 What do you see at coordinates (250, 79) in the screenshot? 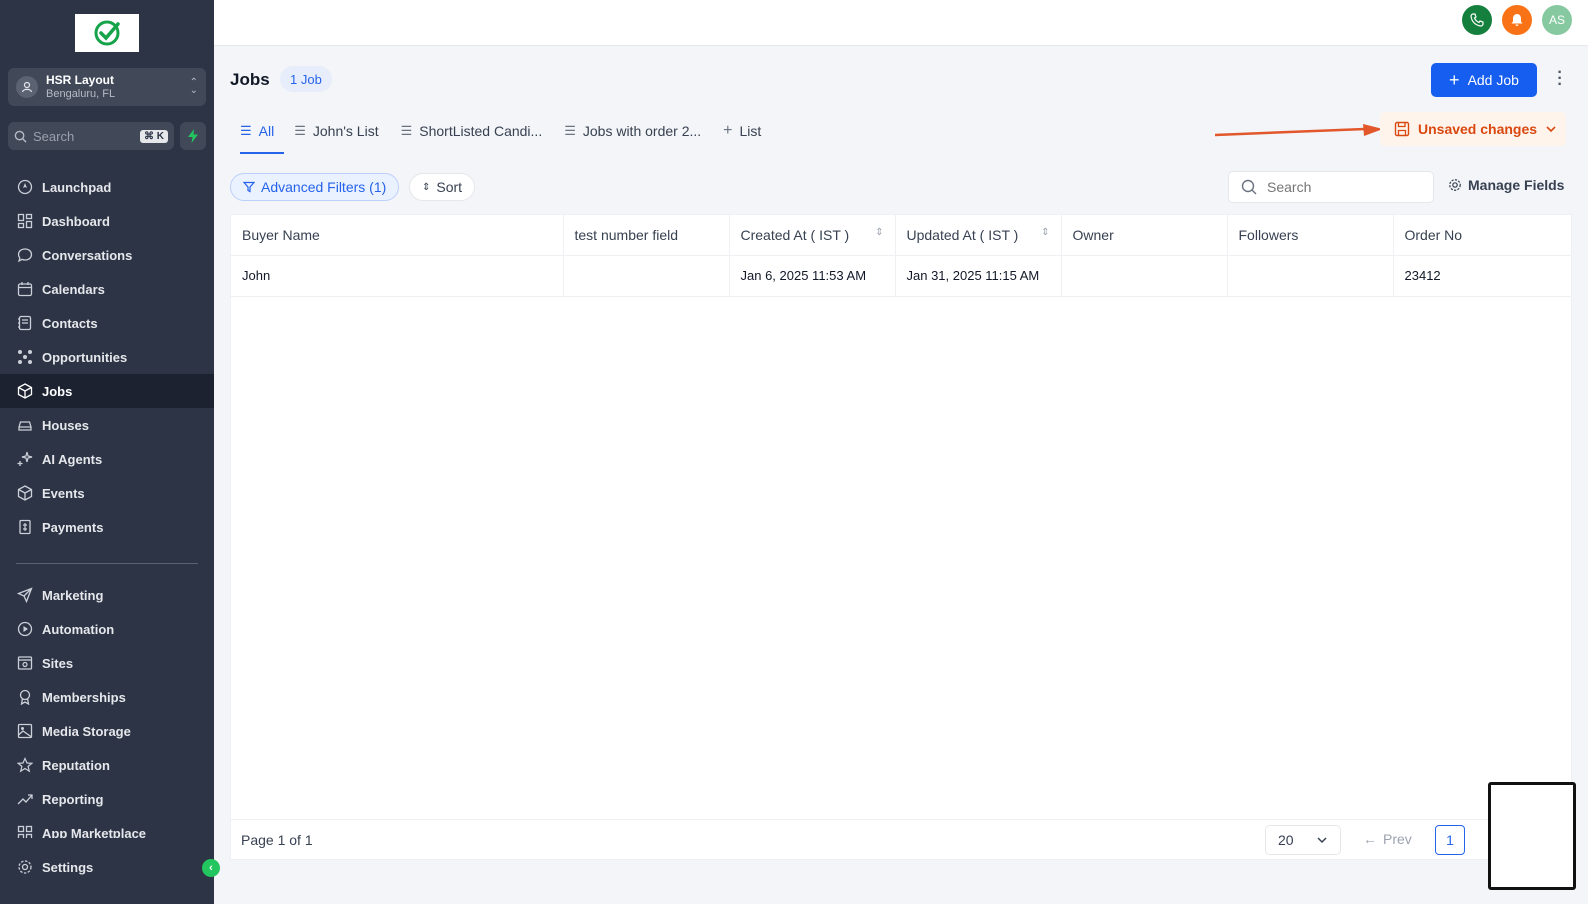
I see `page-title: Jobs` at bounding box center [250, 79].